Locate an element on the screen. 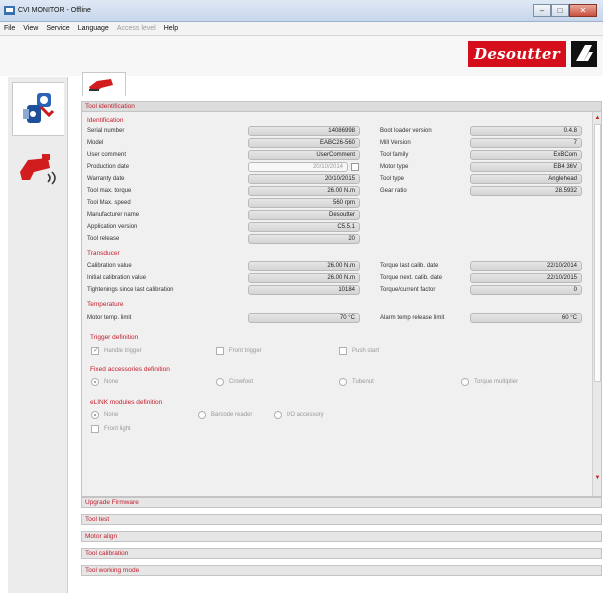 The width and height of the screenshot is (603, 593). user-comment-field: UserComment is located at coordinates (304, 155).